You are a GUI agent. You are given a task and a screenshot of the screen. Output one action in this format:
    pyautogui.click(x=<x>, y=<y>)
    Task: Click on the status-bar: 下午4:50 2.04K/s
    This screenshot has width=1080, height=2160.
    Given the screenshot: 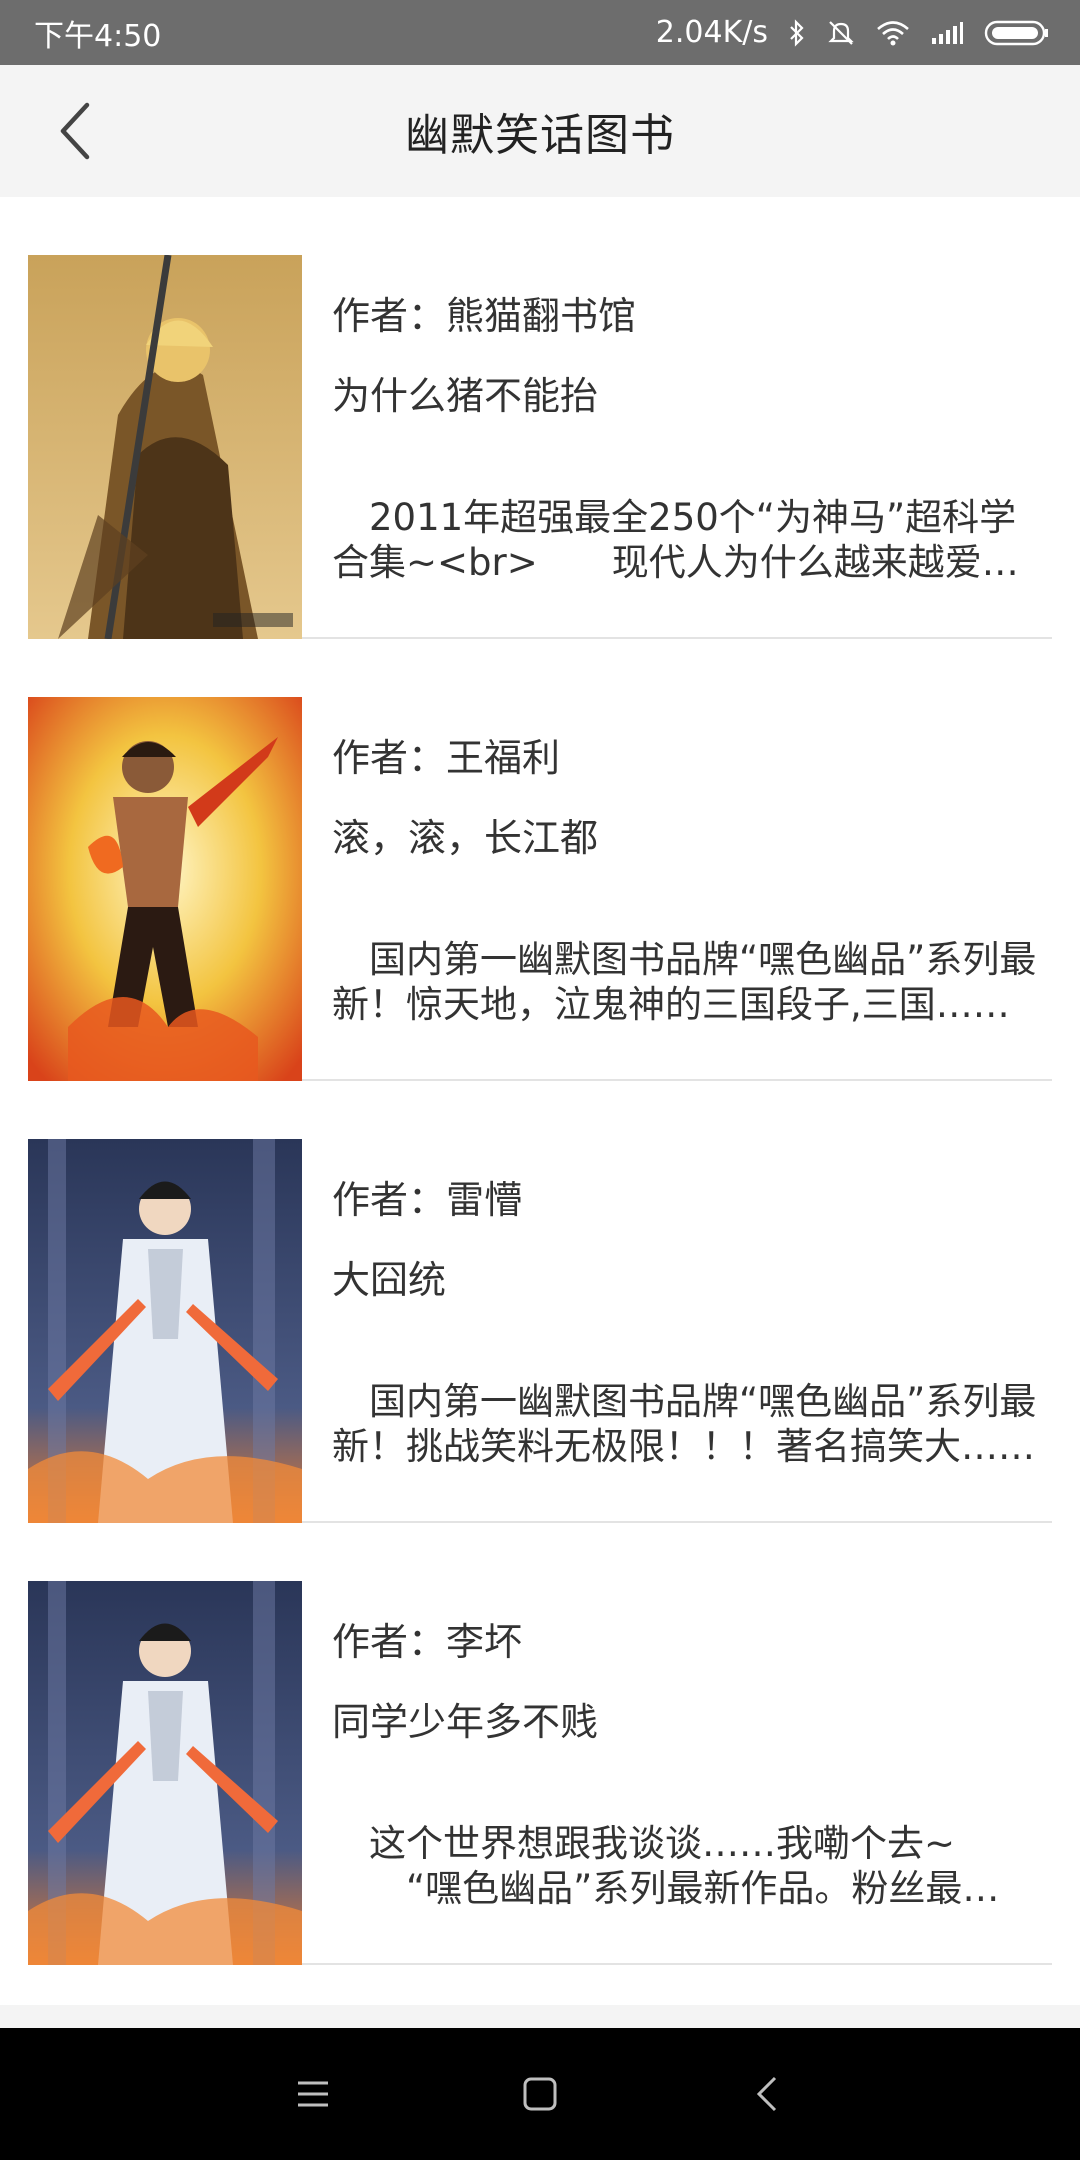 What is the action you would take?
    pyautogui.click(x=540, y=32)
    